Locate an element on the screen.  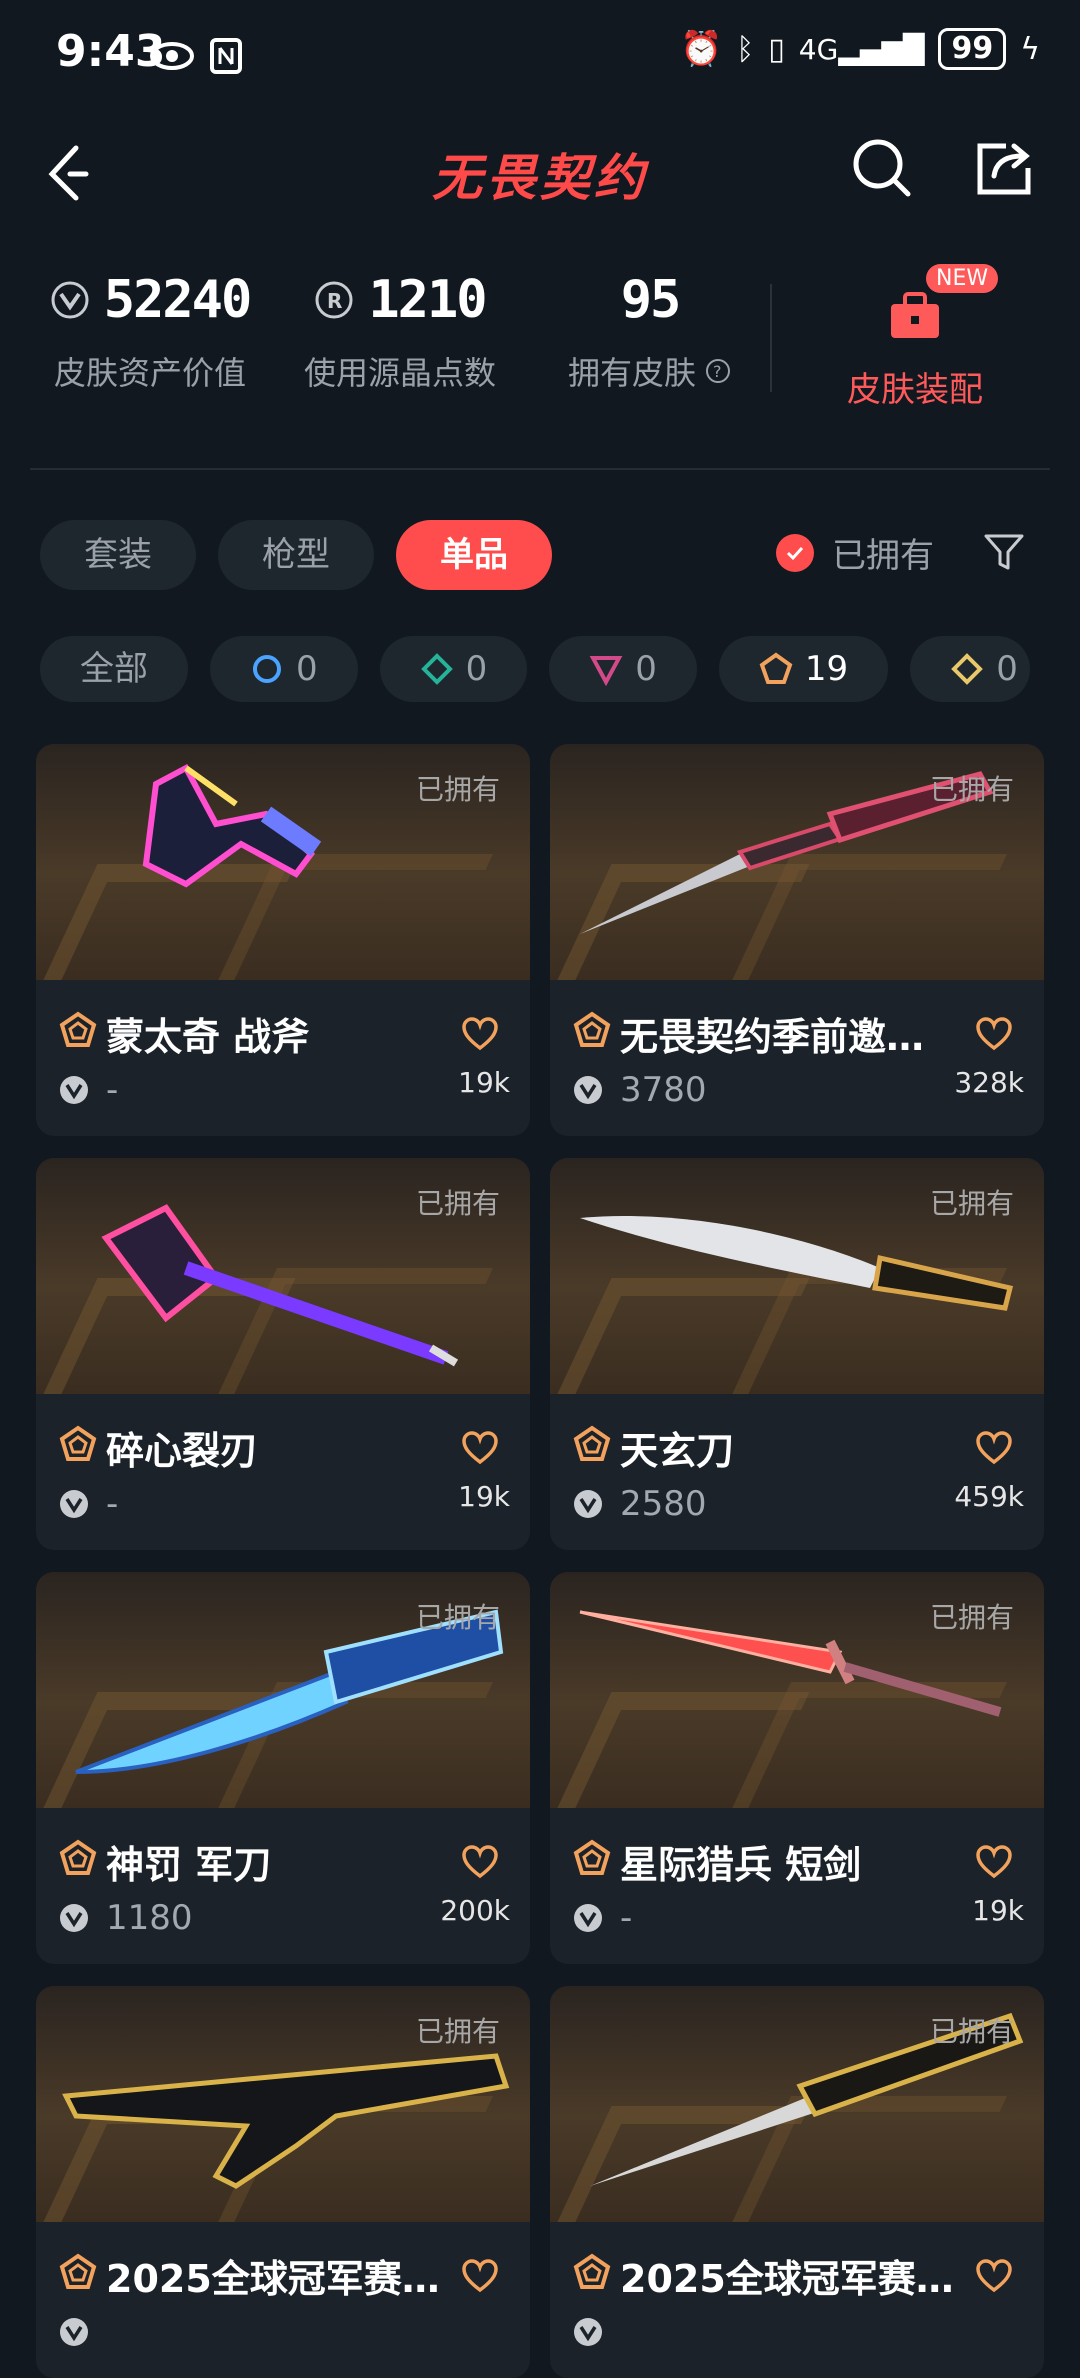
chip-premium-tier: 0 is located at coordinates (623, 669).